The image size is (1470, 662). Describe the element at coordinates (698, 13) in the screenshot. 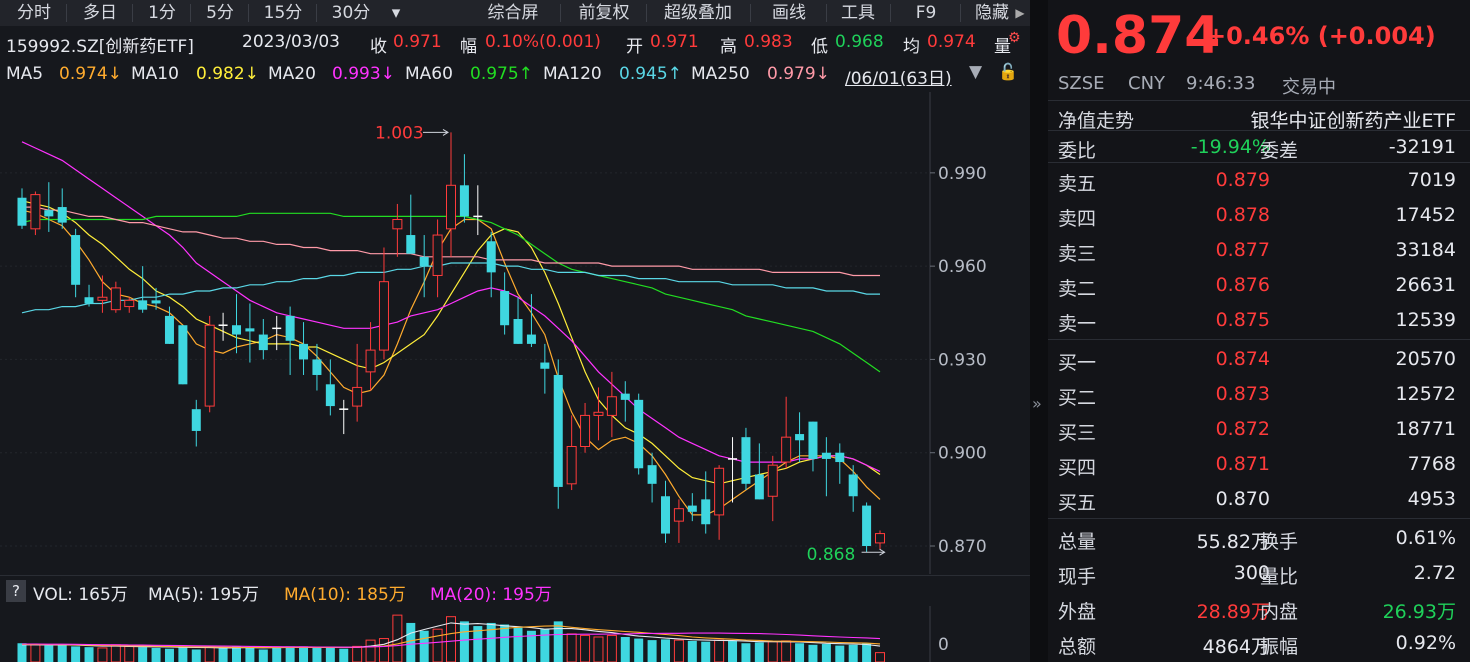

I see `super-overlay-button: 超级叠加` at that location.